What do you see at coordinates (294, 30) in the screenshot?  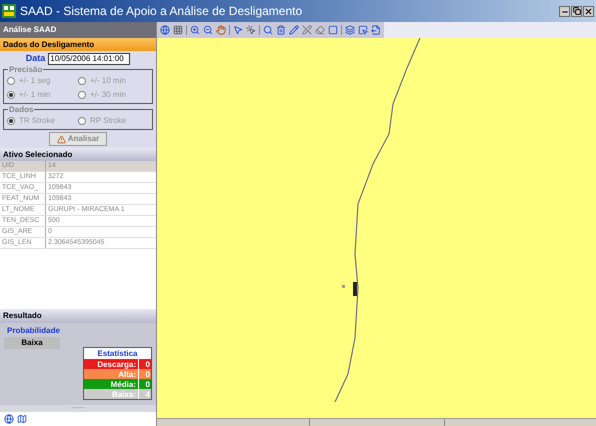 I see `pencil-icon` at bounding box center [294, 30].